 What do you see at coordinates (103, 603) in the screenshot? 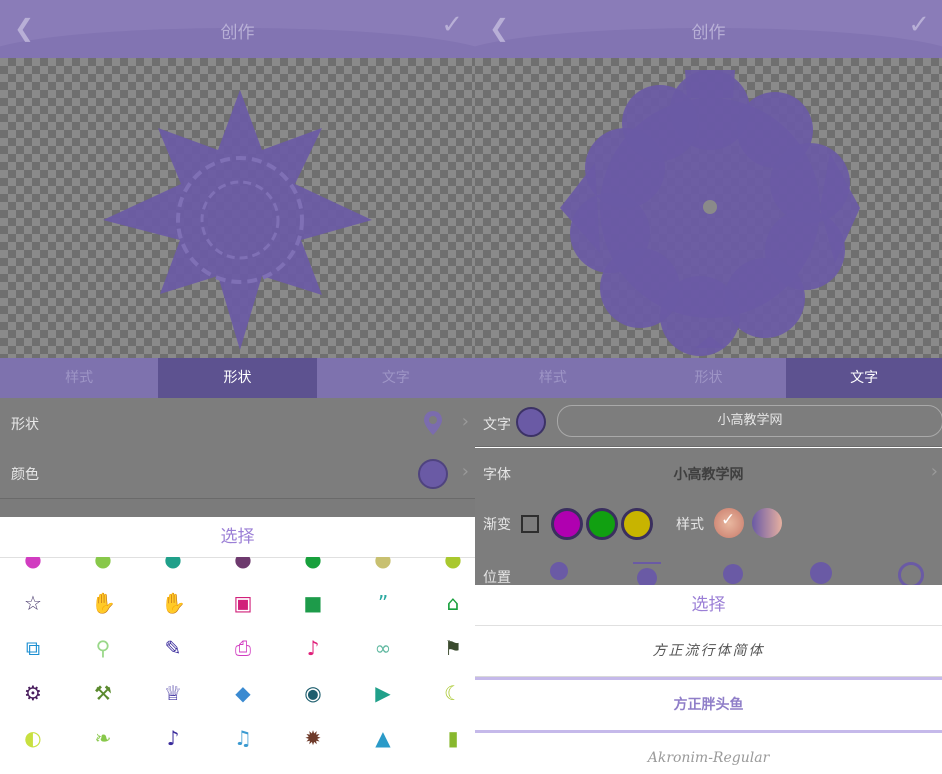
I see `thumbs-up-icon: ✋` at bounding box center [103, 603].